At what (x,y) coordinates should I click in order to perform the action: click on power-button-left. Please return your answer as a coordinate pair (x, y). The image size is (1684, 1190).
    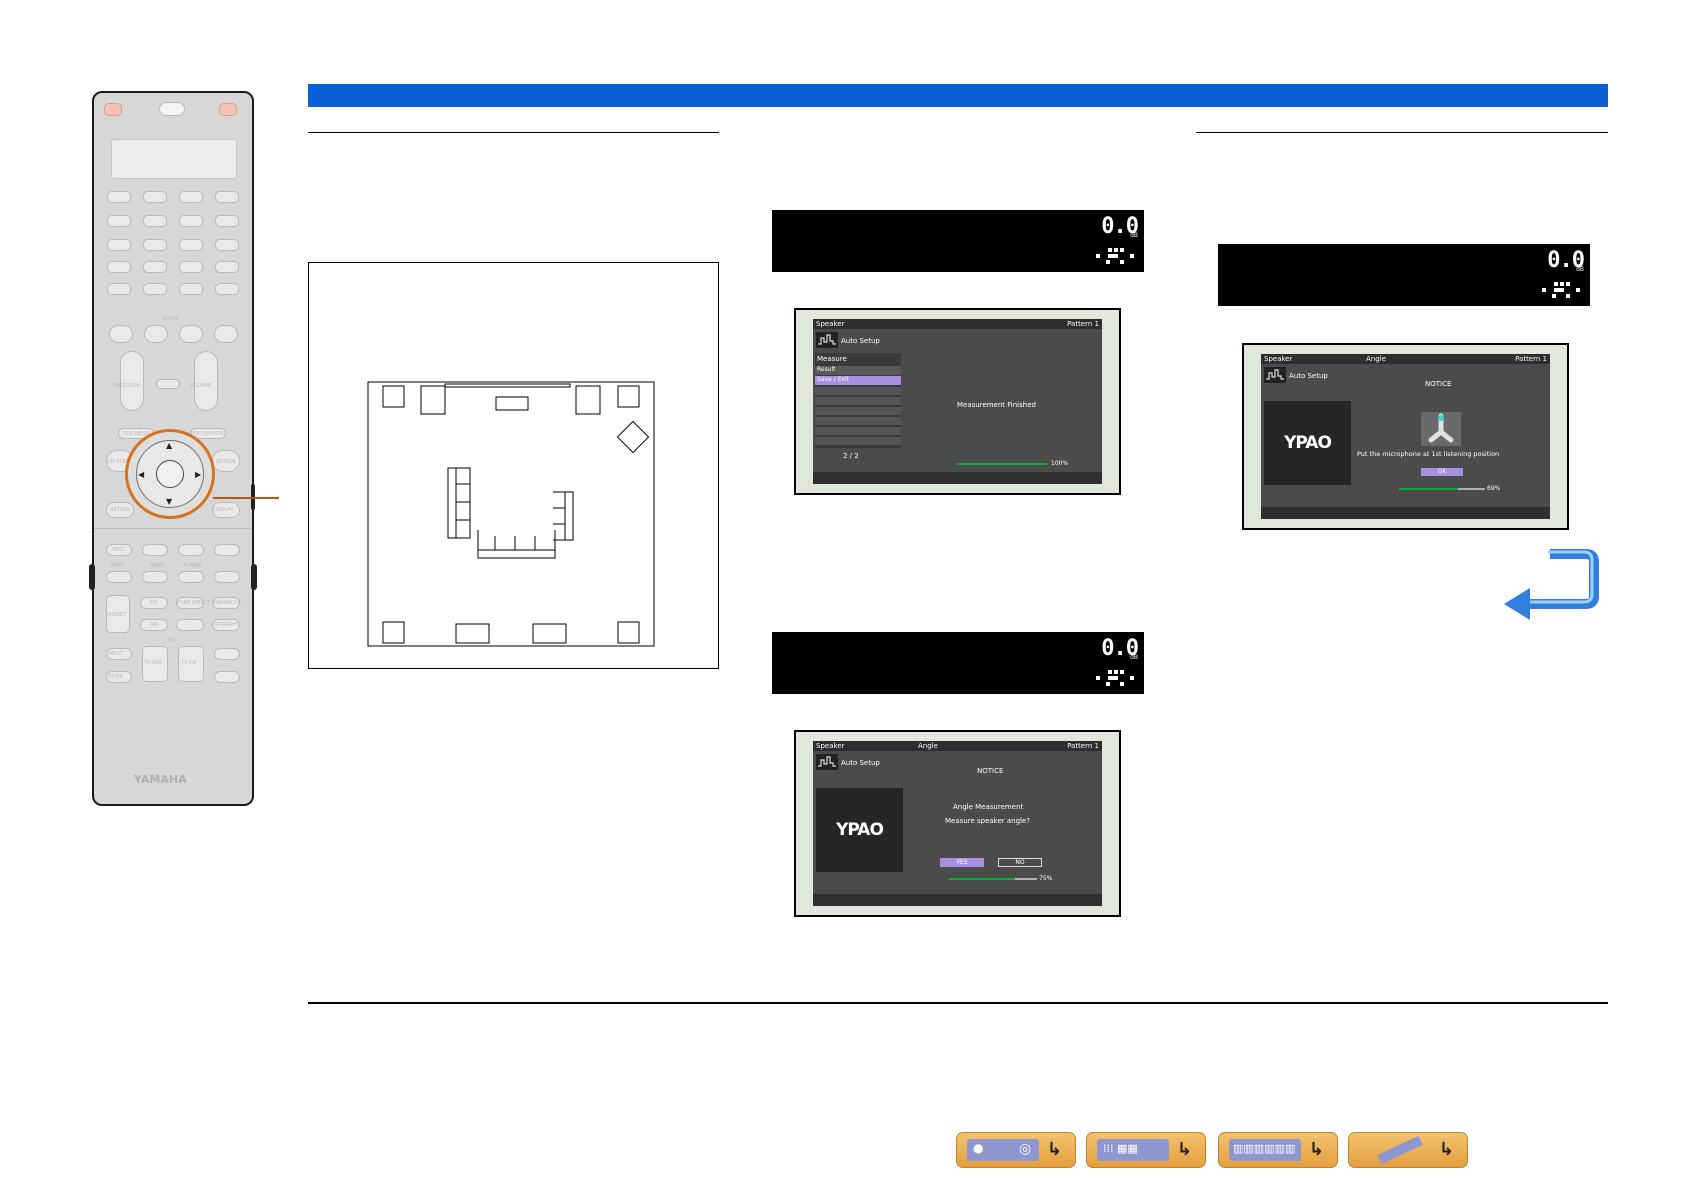
    Looking at the image, I should click on (113, 109).